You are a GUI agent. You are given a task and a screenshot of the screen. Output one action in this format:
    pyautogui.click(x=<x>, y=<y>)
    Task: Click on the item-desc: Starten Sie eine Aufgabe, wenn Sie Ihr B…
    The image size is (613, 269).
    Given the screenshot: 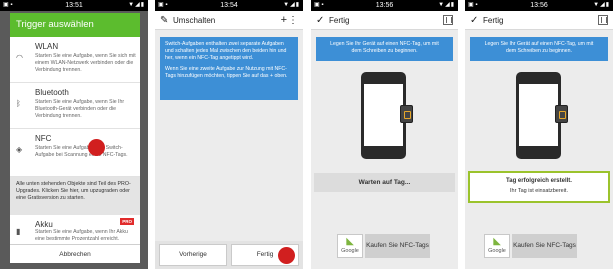 What is the action you would take?
    pyautogui.click(x=80, y=109)
    